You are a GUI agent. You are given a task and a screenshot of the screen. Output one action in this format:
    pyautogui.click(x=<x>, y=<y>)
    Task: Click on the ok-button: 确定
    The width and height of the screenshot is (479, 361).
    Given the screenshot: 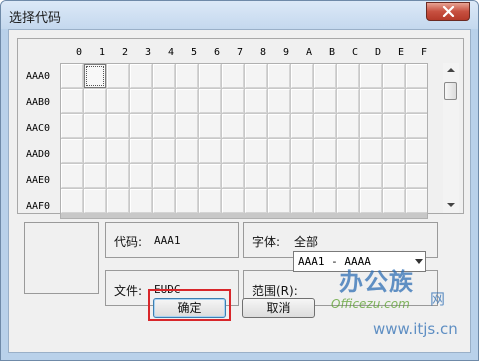 What is the action you would take?
    pyautogui.click(x=189, y=308)
    